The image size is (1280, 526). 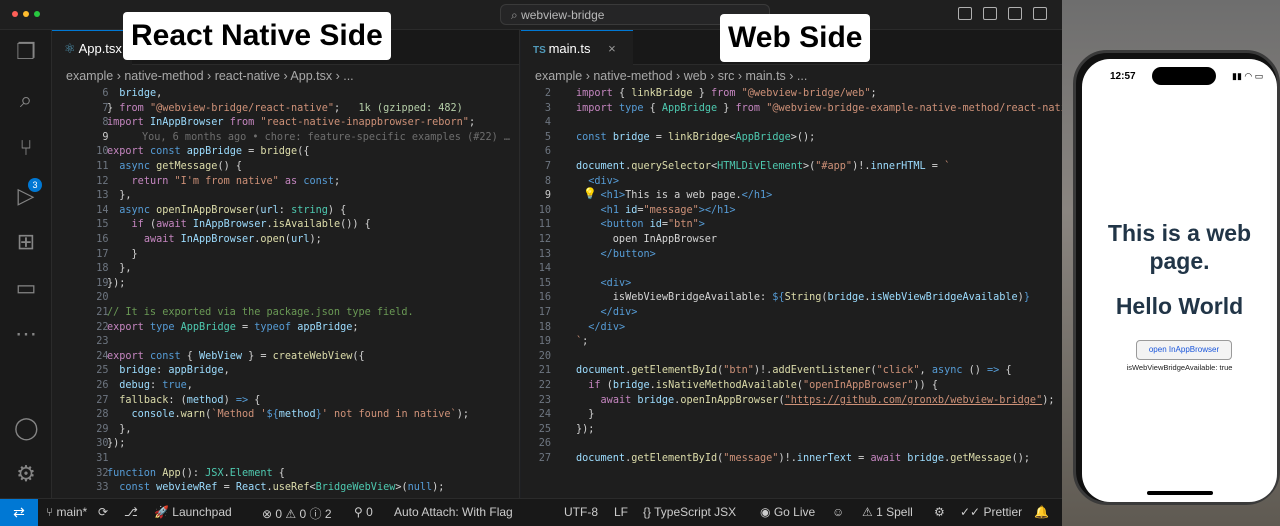 I want to click on crumb-web: web, so click(x=695, y=76).